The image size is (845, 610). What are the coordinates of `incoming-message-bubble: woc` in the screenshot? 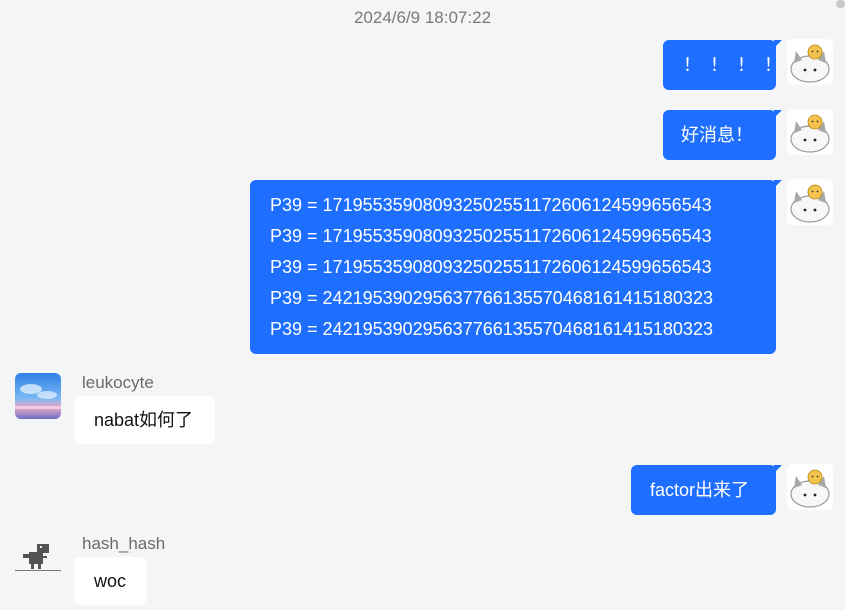 It's located at (110, 581).